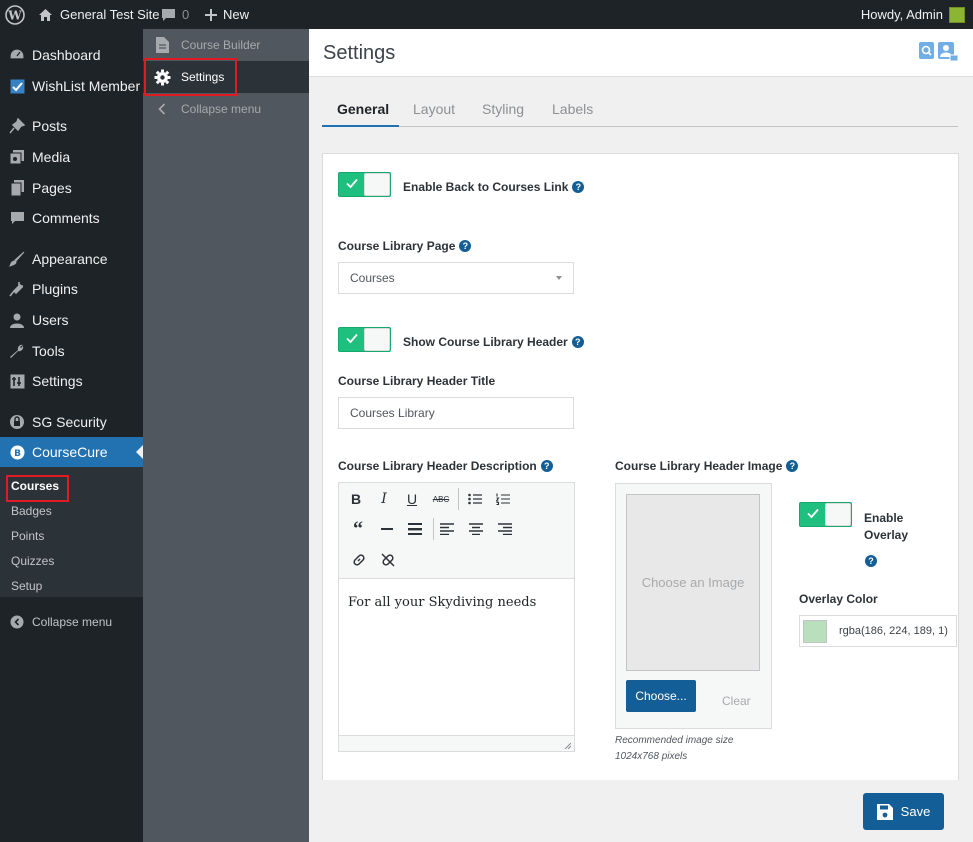  What do you see at coordinates (458, 499) in the screenshot?
I see `toolbar-divider` at bounding box center [458, 499].